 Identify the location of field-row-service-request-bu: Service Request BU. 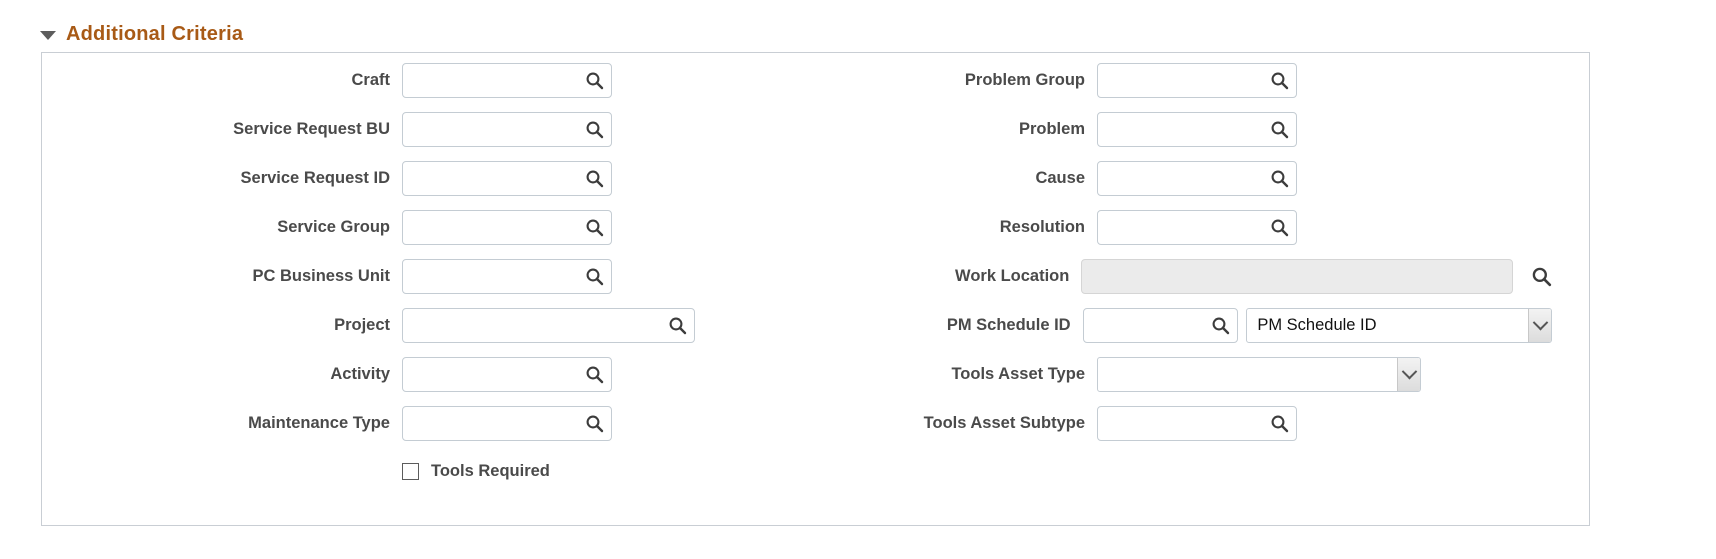
(472, 129).